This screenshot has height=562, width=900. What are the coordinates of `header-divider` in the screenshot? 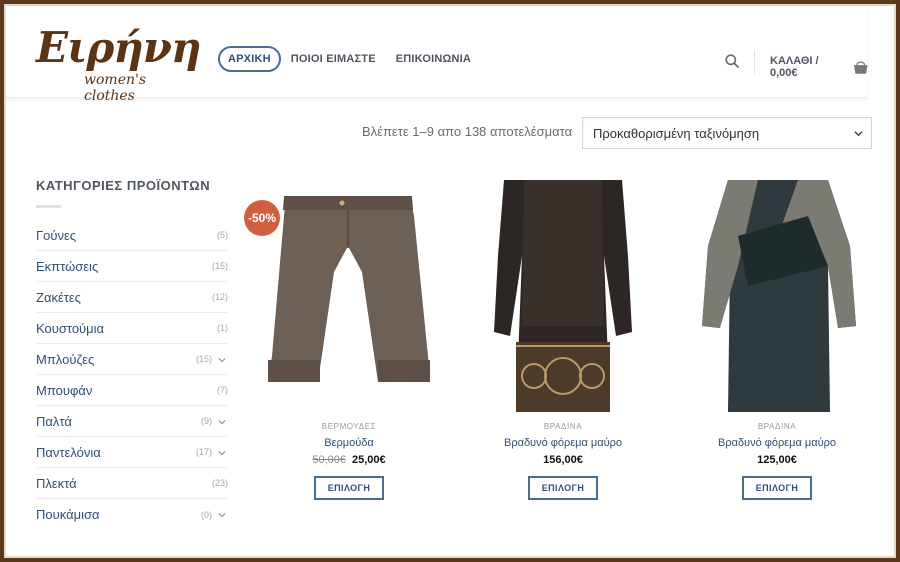 It's located at (754, 62).